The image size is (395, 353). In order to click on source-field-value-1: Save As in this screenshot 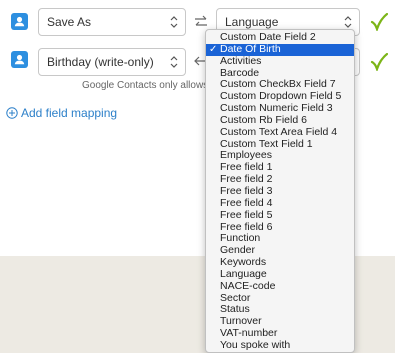, I will do `click(69, 22)`.